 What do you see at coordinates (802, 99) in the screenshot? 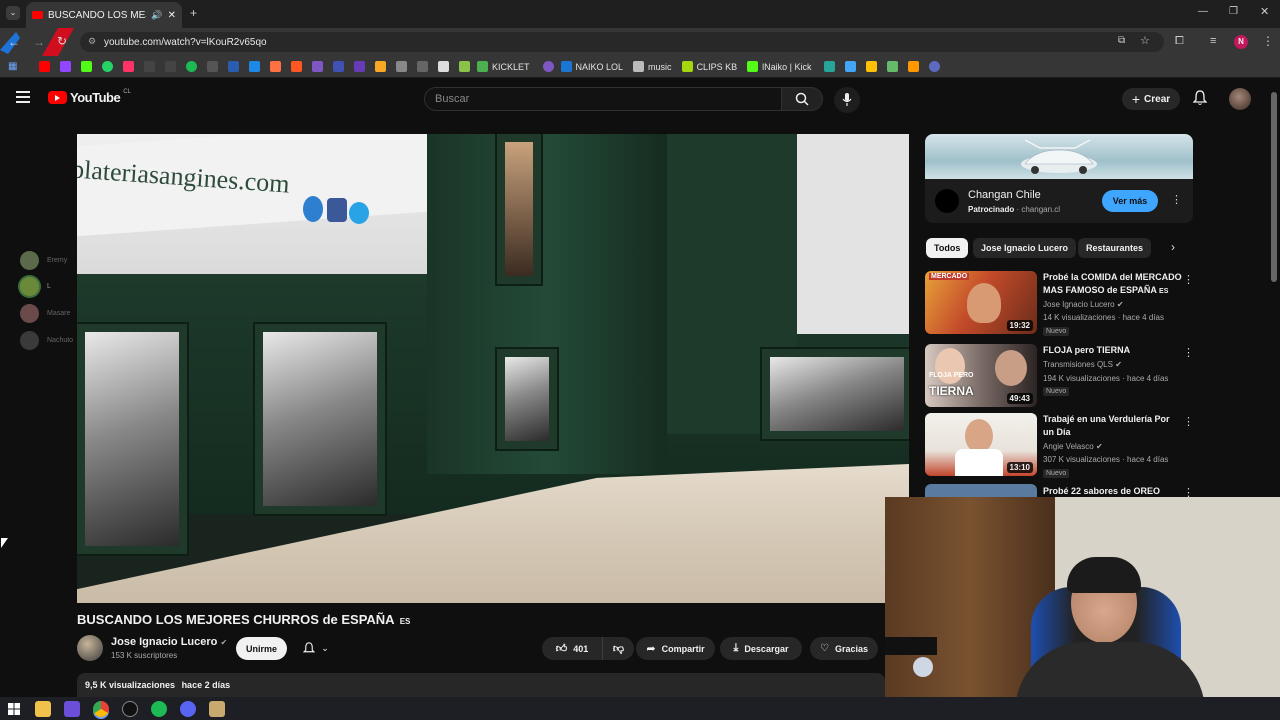
I see `search-button` at bounding box center [802, 99].